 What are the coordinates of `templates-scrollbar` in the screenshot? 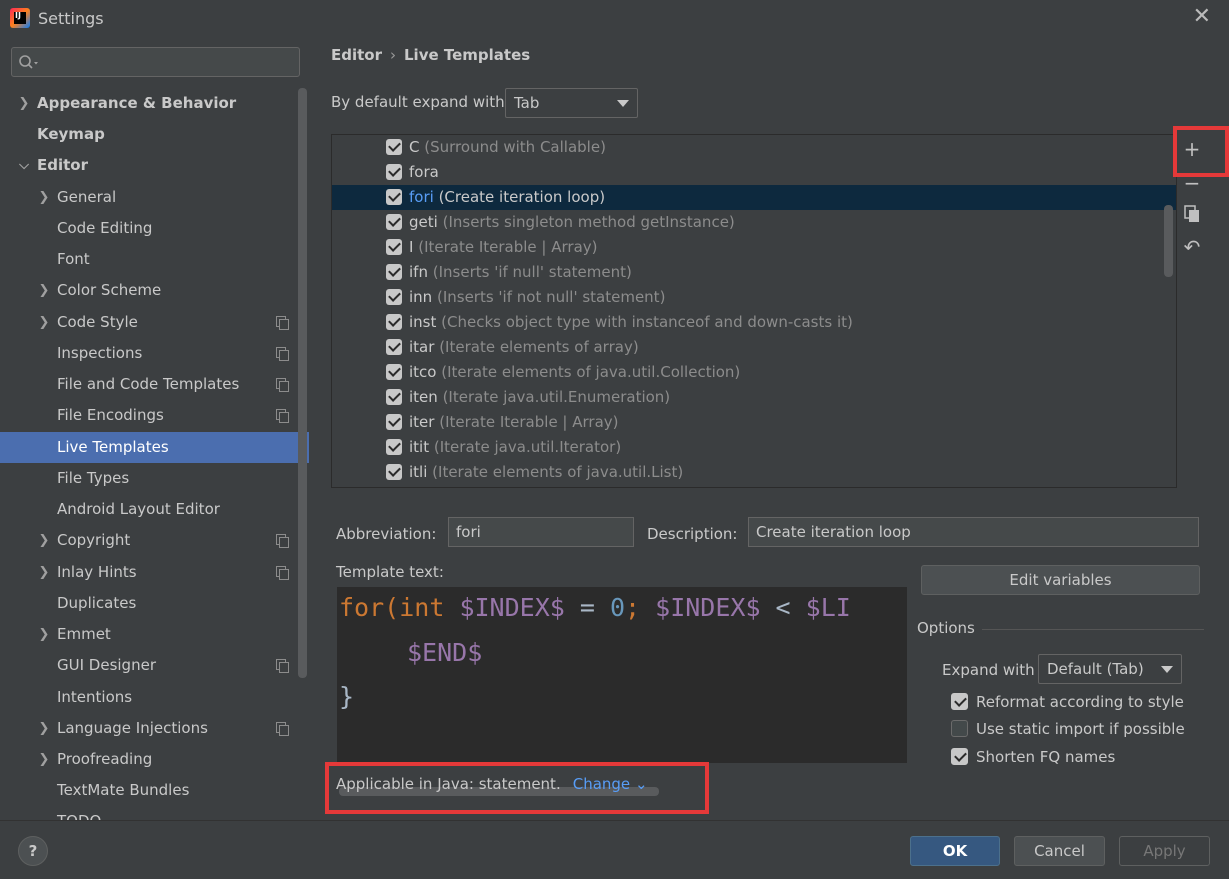 It's located at (1168, 241).